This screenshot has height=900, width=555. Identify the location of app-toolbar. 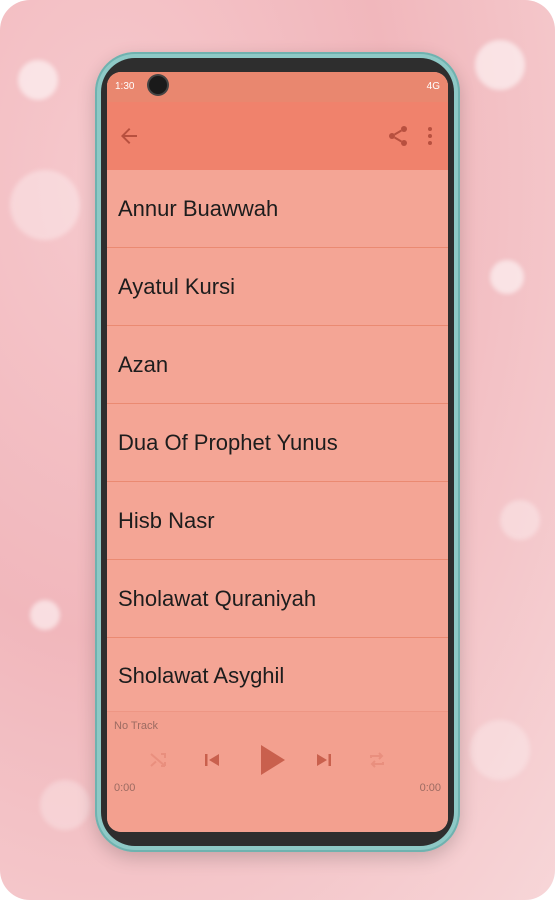
(277, 136).